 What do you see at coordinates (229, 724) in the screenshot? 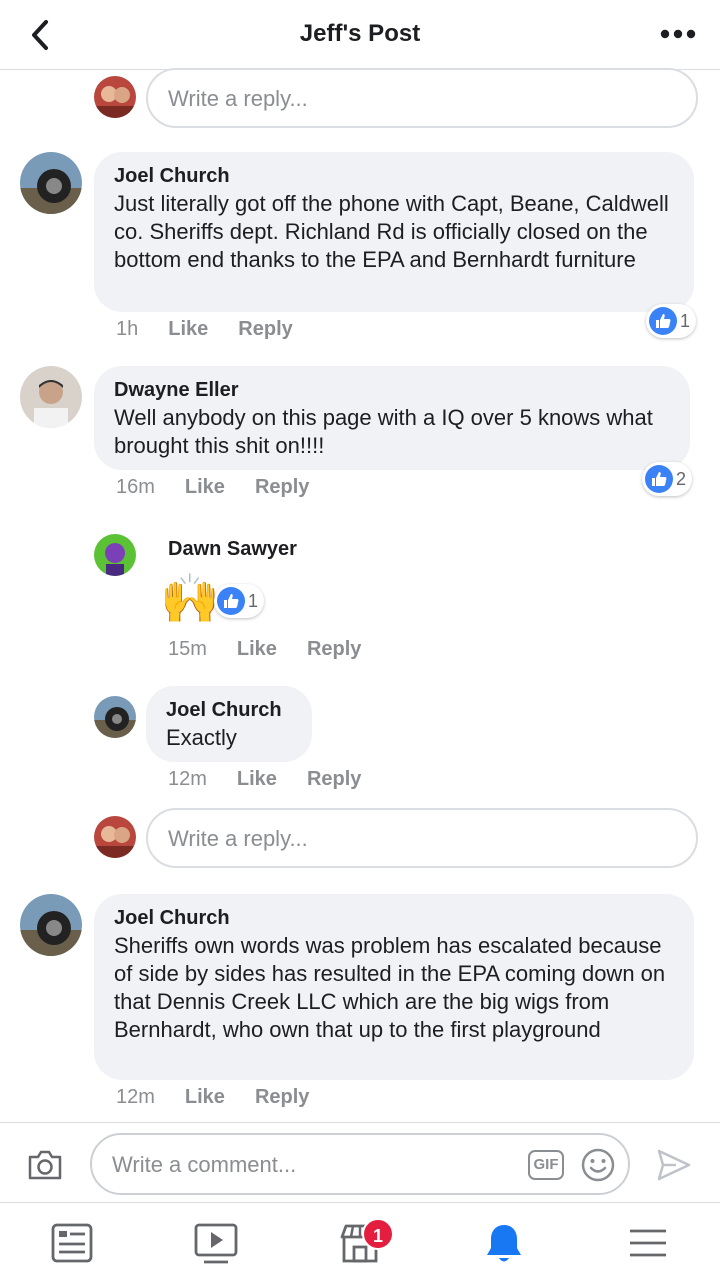
I see `reply-bubble: Joel Church Exactly` at bounding box center [229, 724].